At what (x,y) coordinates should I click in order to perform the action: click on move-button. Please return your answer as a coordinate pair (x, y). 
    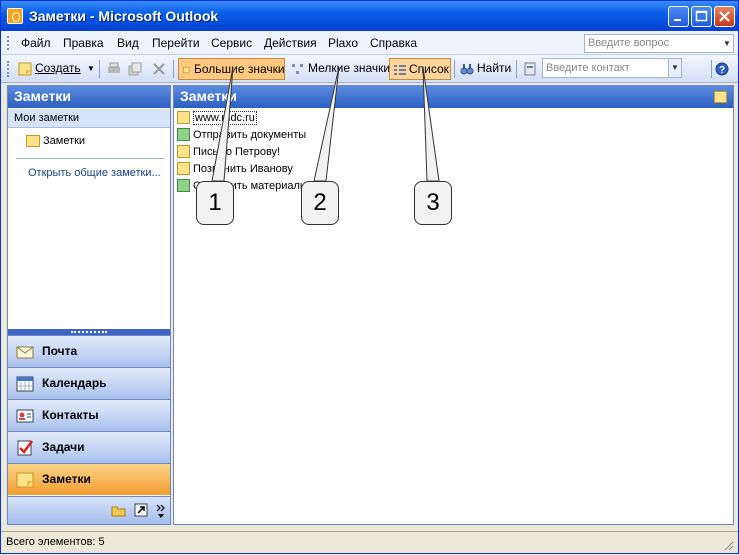
    Looking at the image, I should click on (136, 69).